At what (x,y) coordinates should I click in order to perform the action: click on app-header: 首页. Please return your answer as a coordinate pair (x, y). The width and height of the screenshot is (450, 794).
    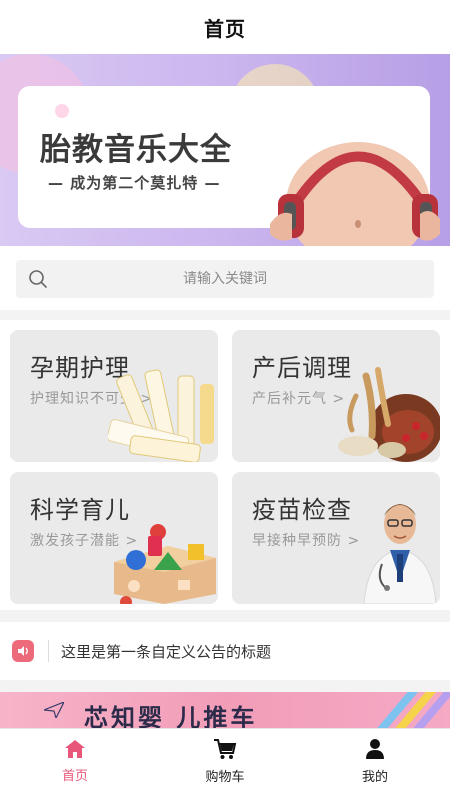
    Looking at the image, I should click on (225, 27).